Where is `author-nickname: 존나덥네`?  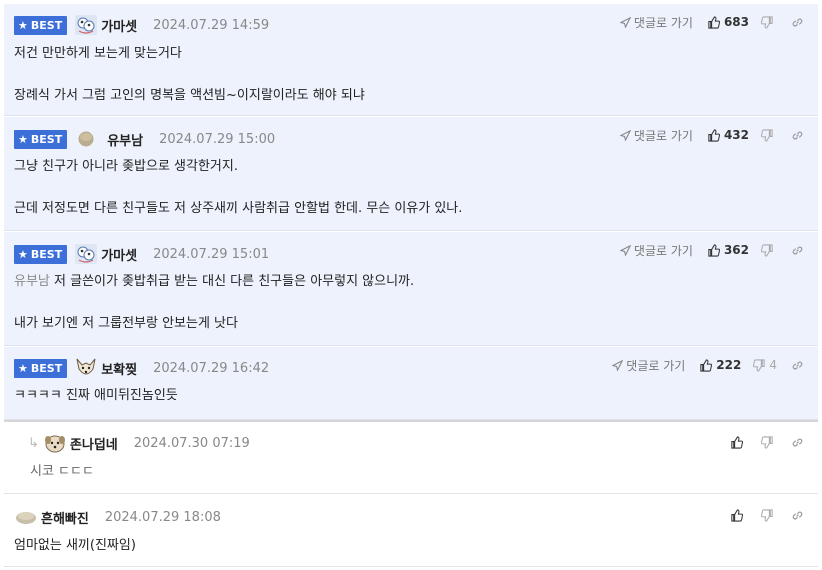
author-nickname: 존나덥네 is located at coordinates (94, 443).